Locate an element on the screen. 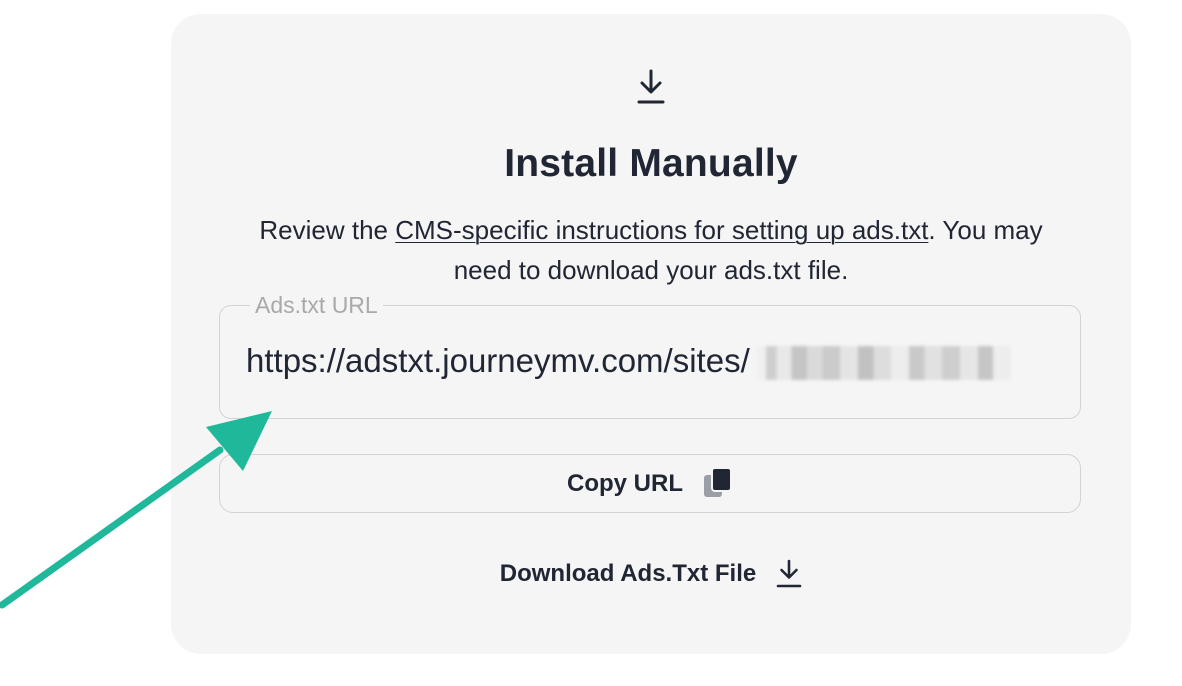 The width and height of the screenshot is (1182, 686). url-text: https://adstxt.journeymv.com/sites/ is located at coordinates (498, 360).